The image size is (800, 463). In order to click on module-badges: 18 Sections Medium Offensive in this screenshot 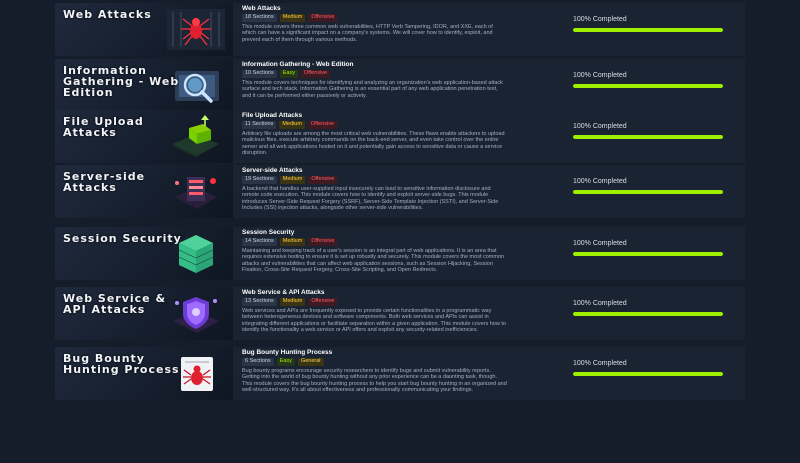, I will do `click(374, 18)`.